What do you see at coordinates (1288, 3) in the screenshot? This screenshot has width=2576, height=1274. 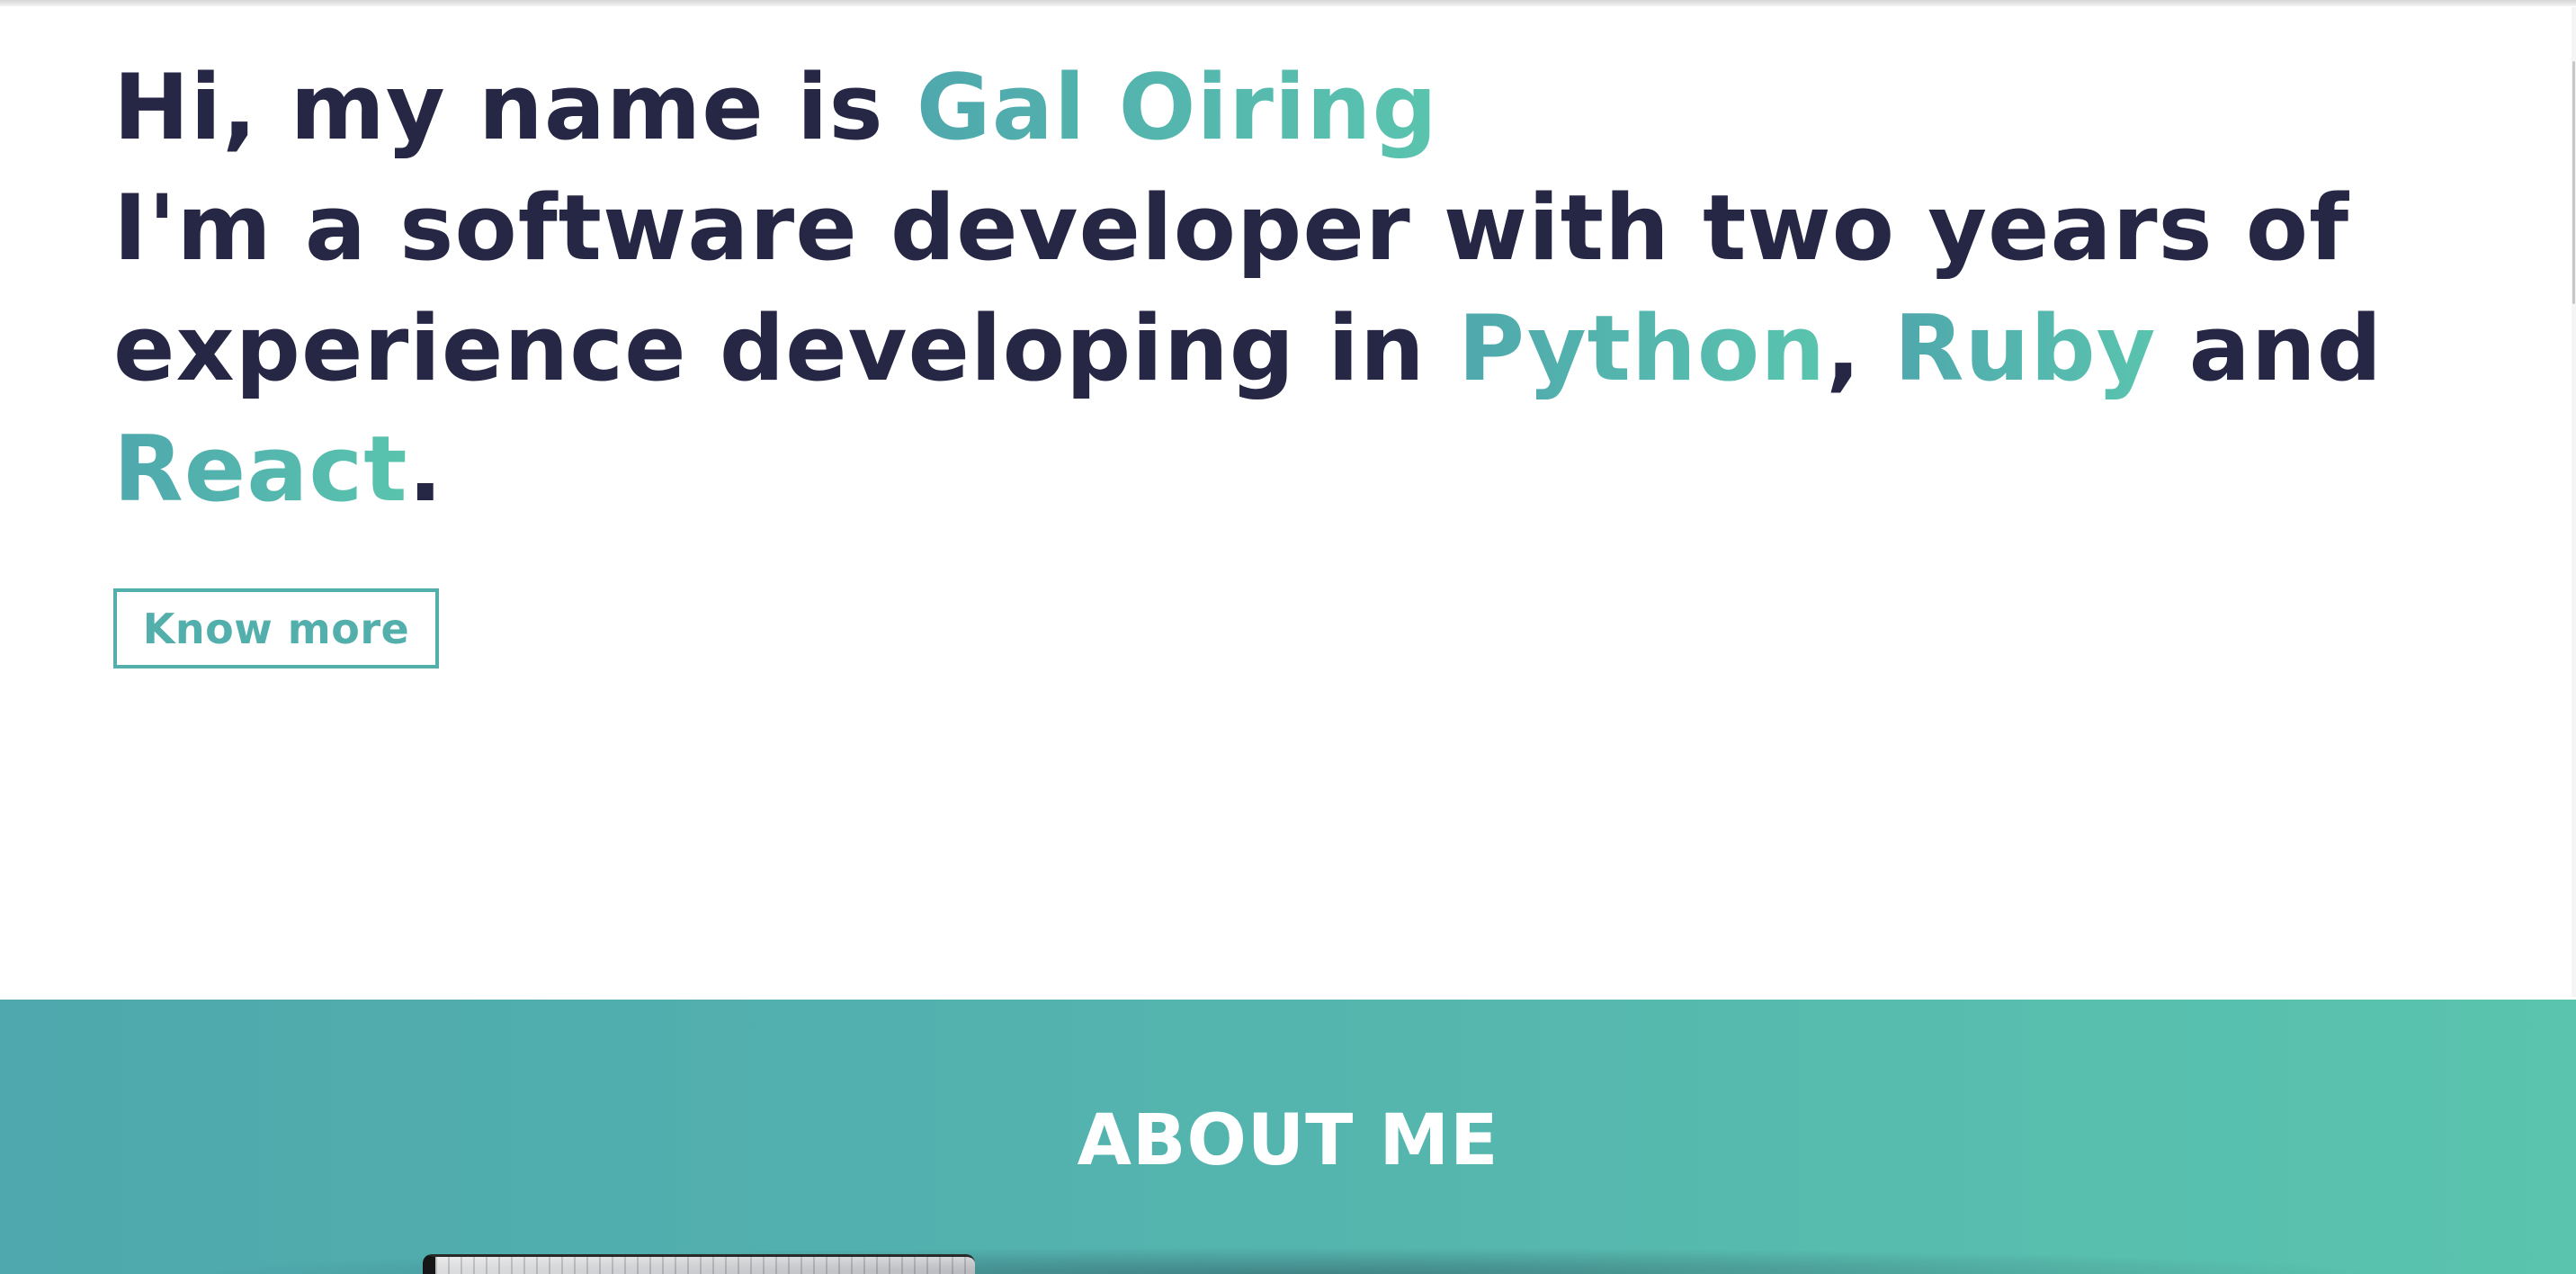 I see `browser-top-edge` at bounding box center [1288, 3].